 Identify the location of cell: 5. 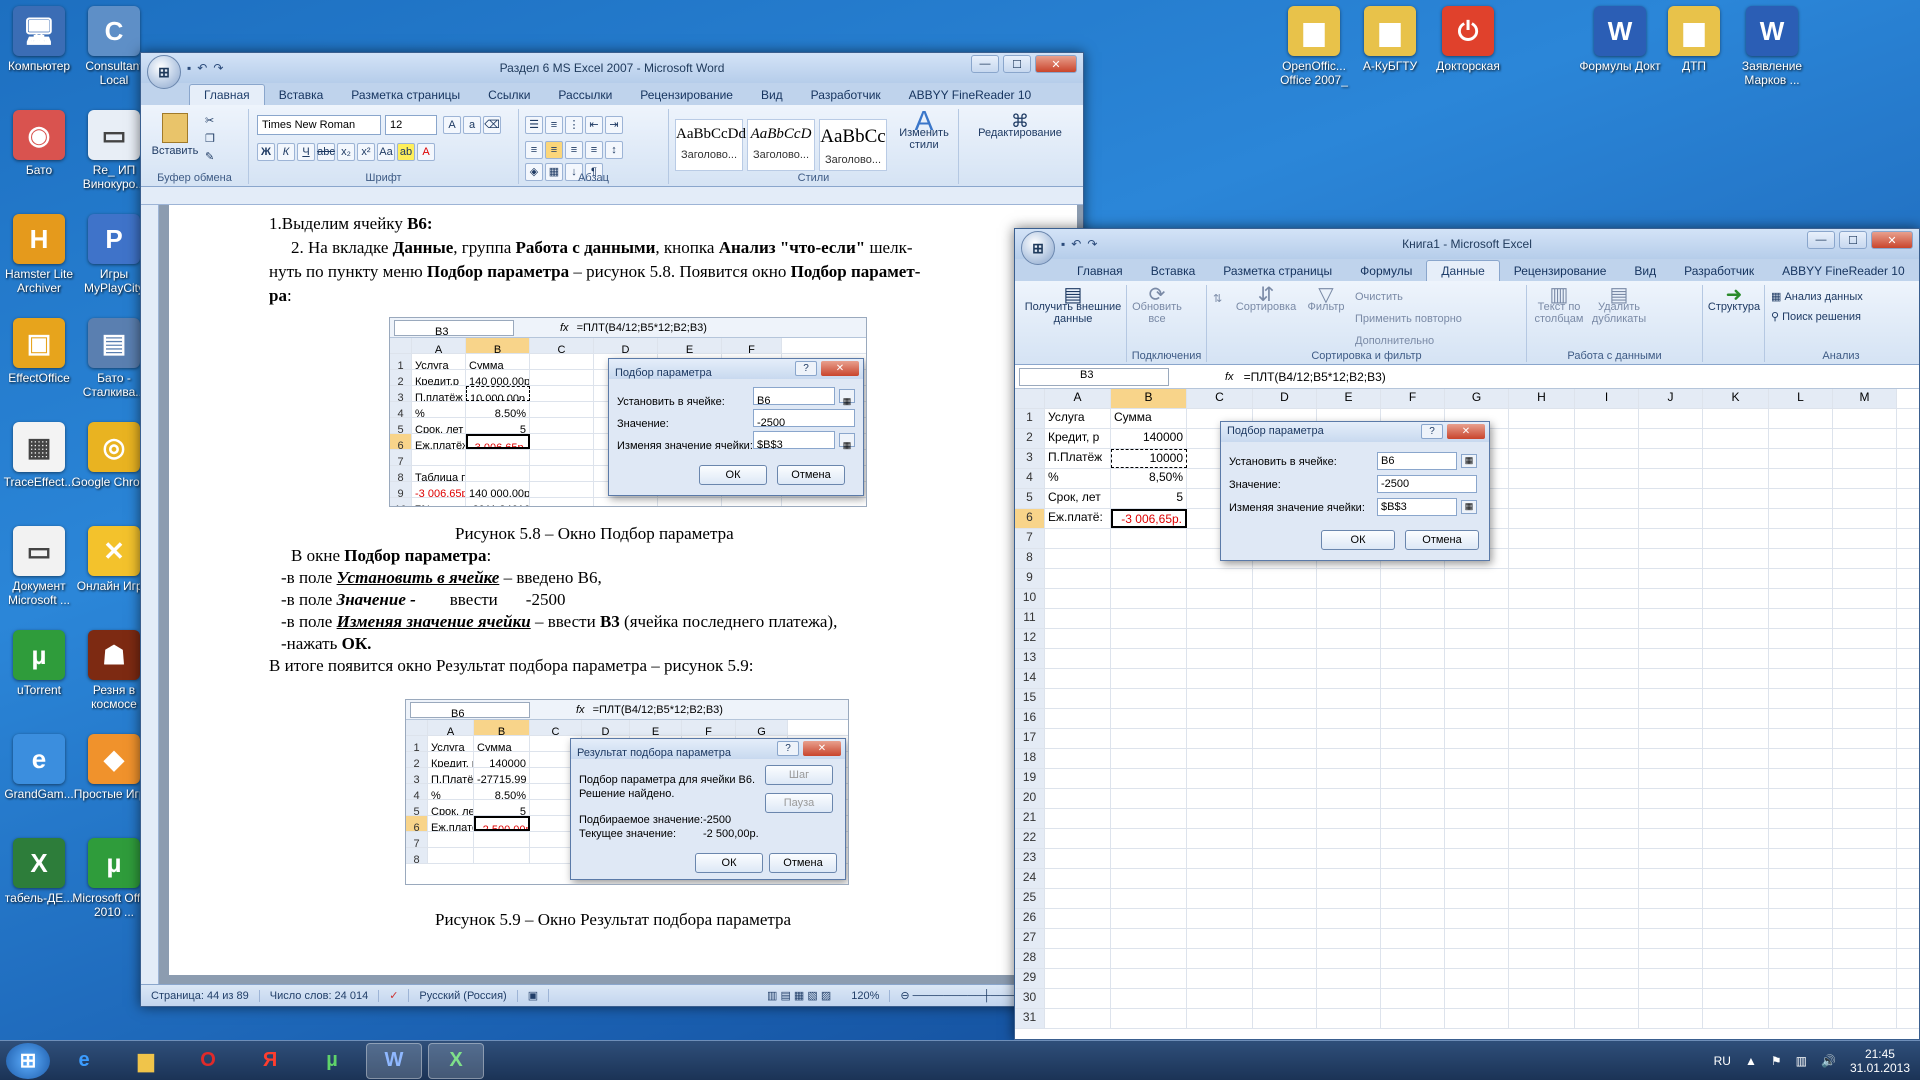
(1149, 498).